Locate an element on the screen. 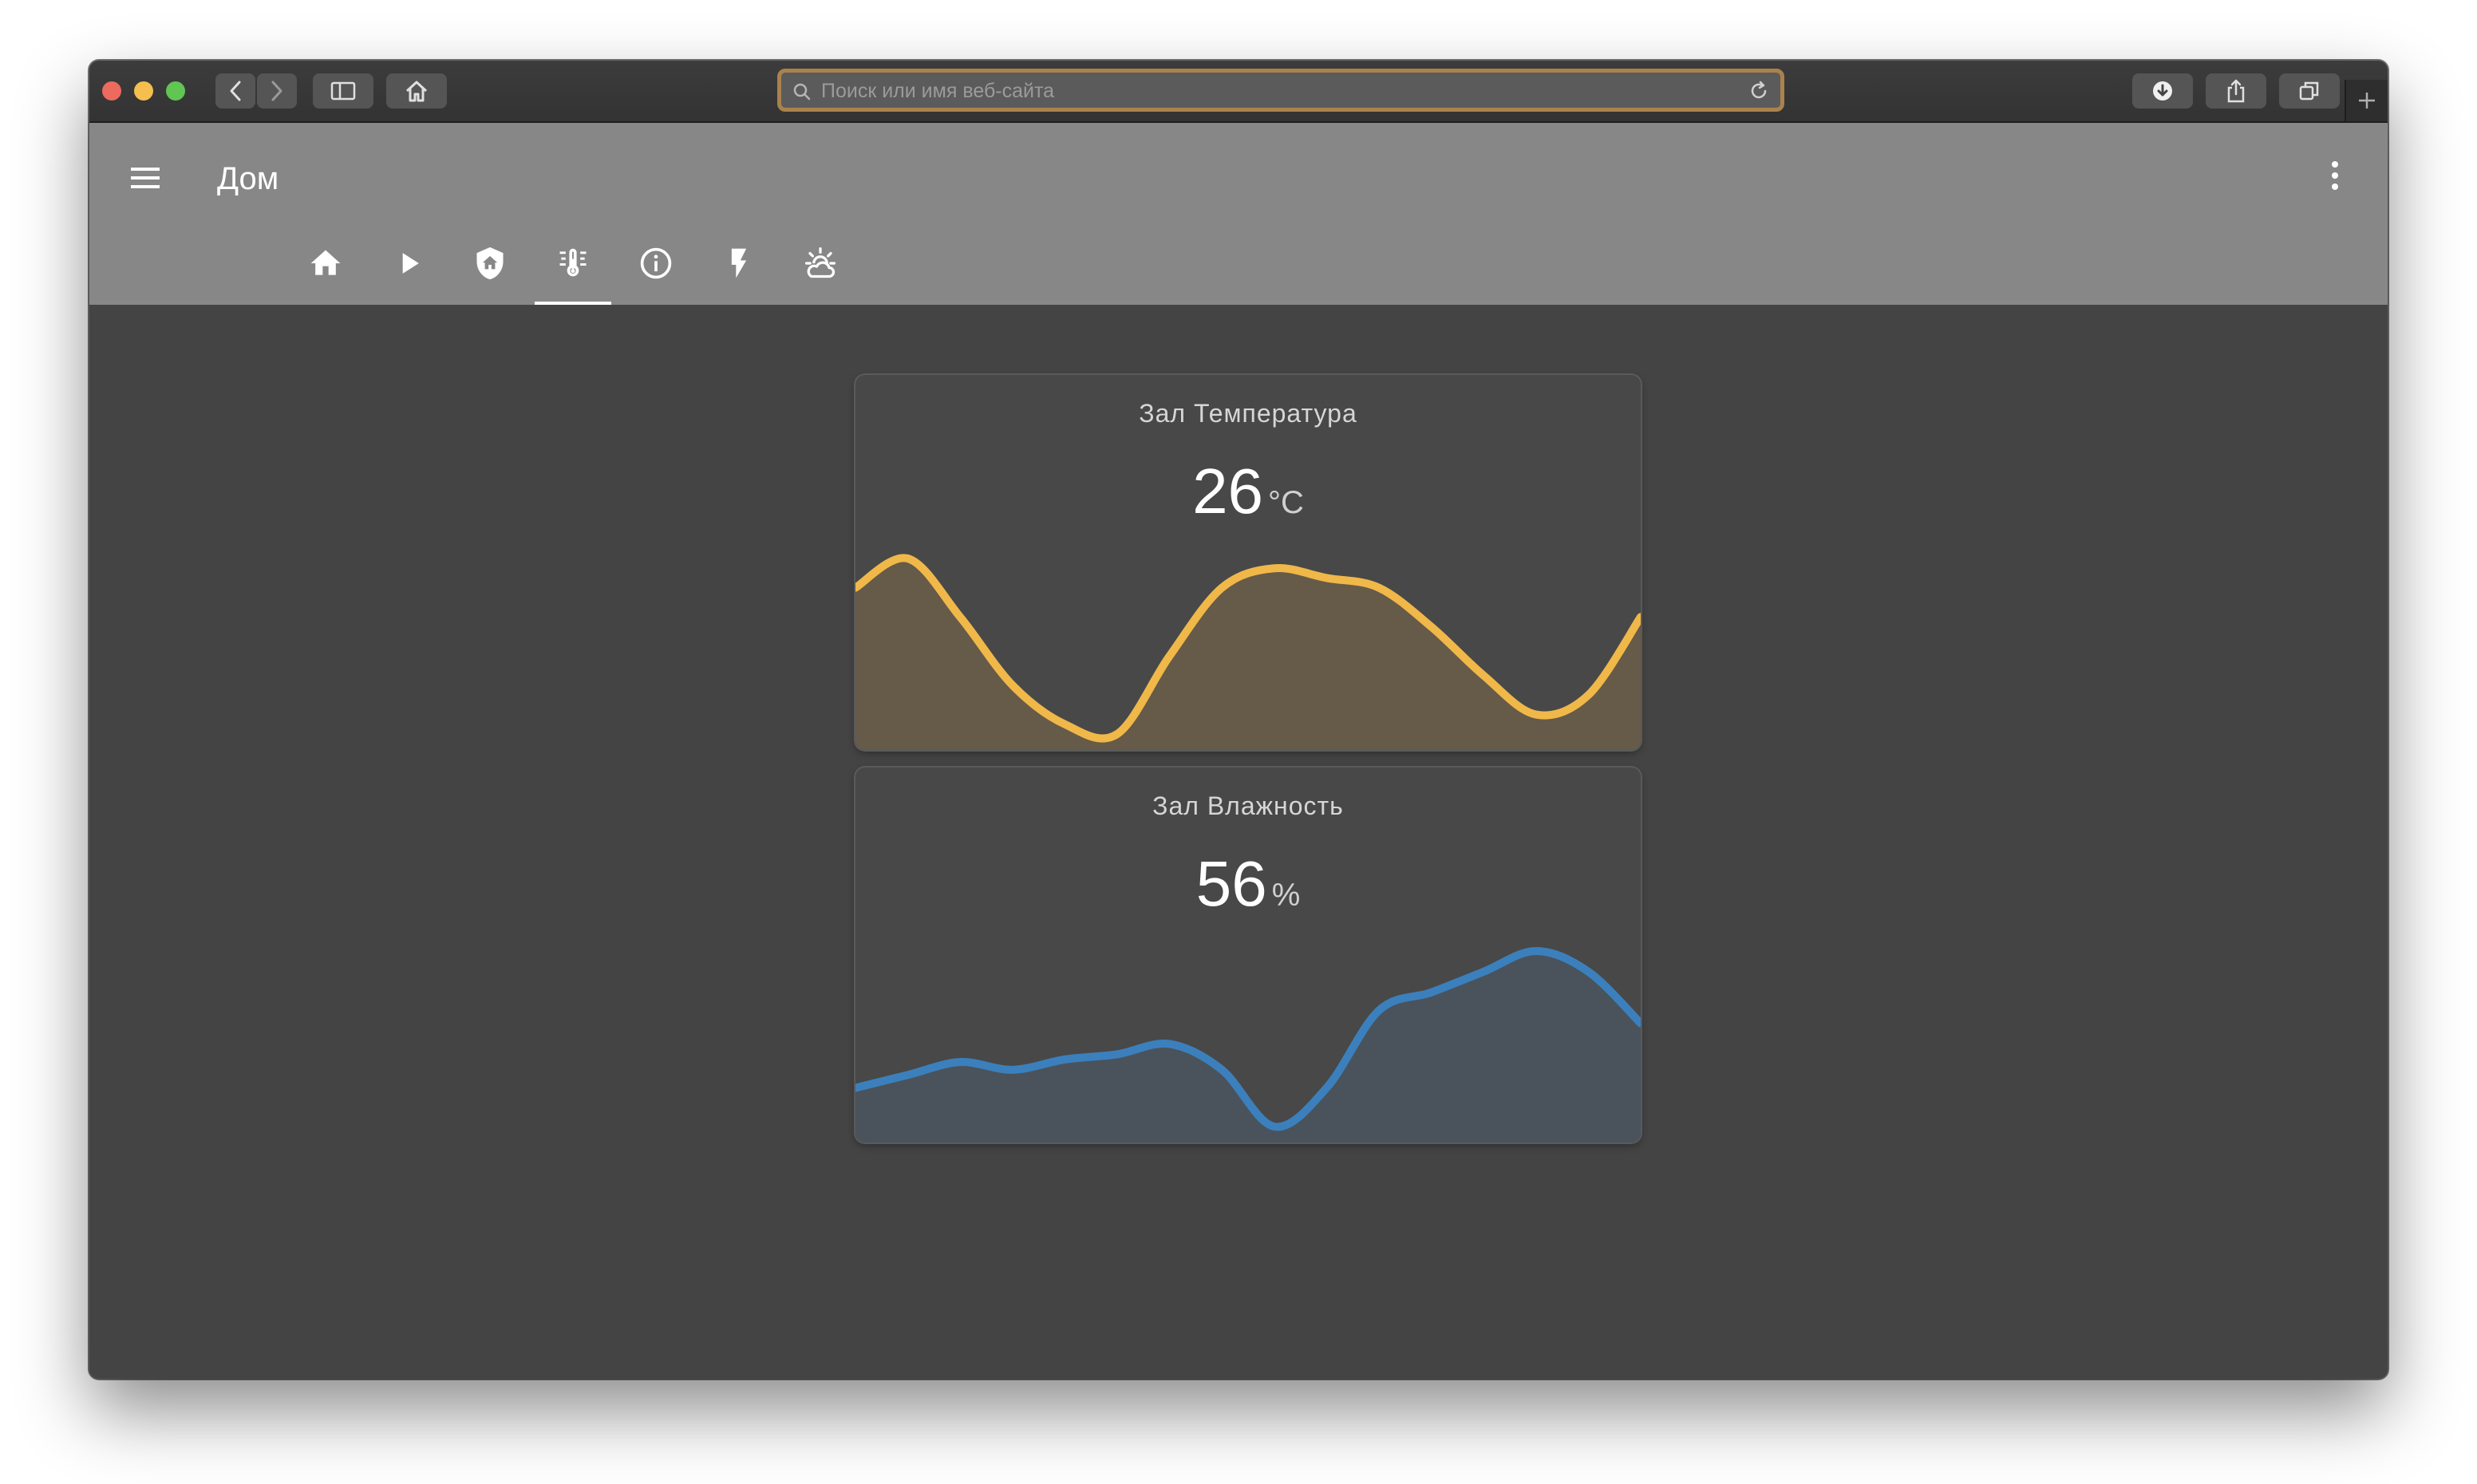 The width and height of the screenshot is (2477, 1484). sensor-card-humidity: Зал Влажность 56% is located at coordinates (1248, 955).